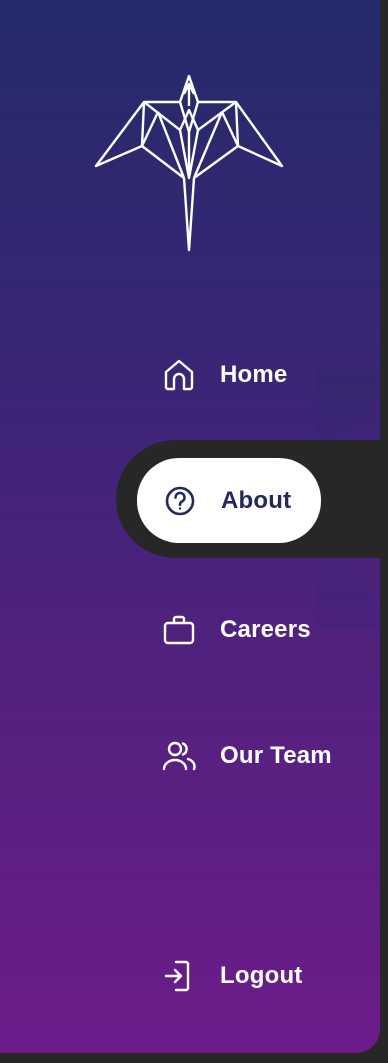  Describe the element at coordinates (261, 975) in the screenshot. I see `logout-label: Logout` at that location.